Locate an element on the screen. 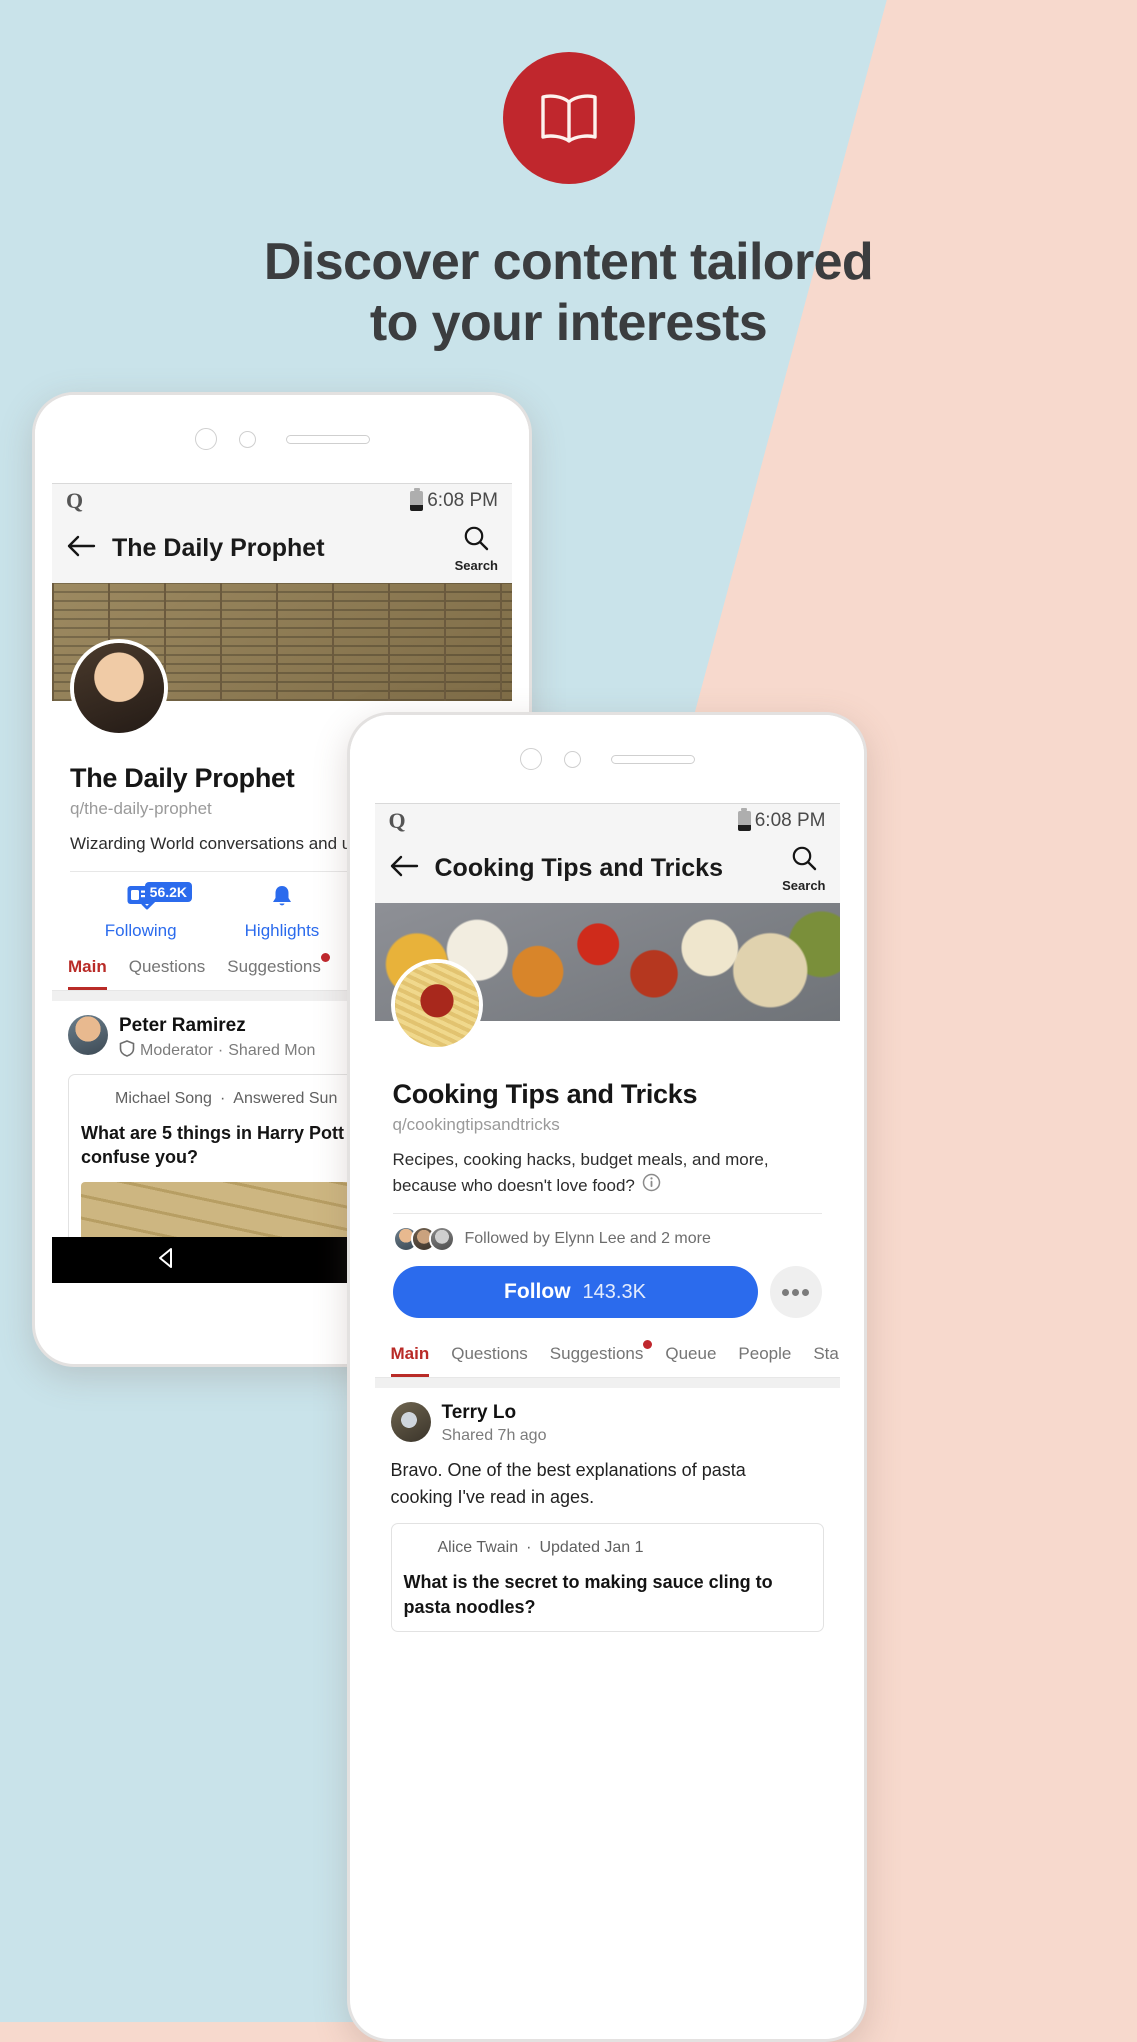 Image resolution: width=1137 pixels, height=2042 pixels. phone2-tab-suggestions: Suggestions is located at coordinates (601, 1354).